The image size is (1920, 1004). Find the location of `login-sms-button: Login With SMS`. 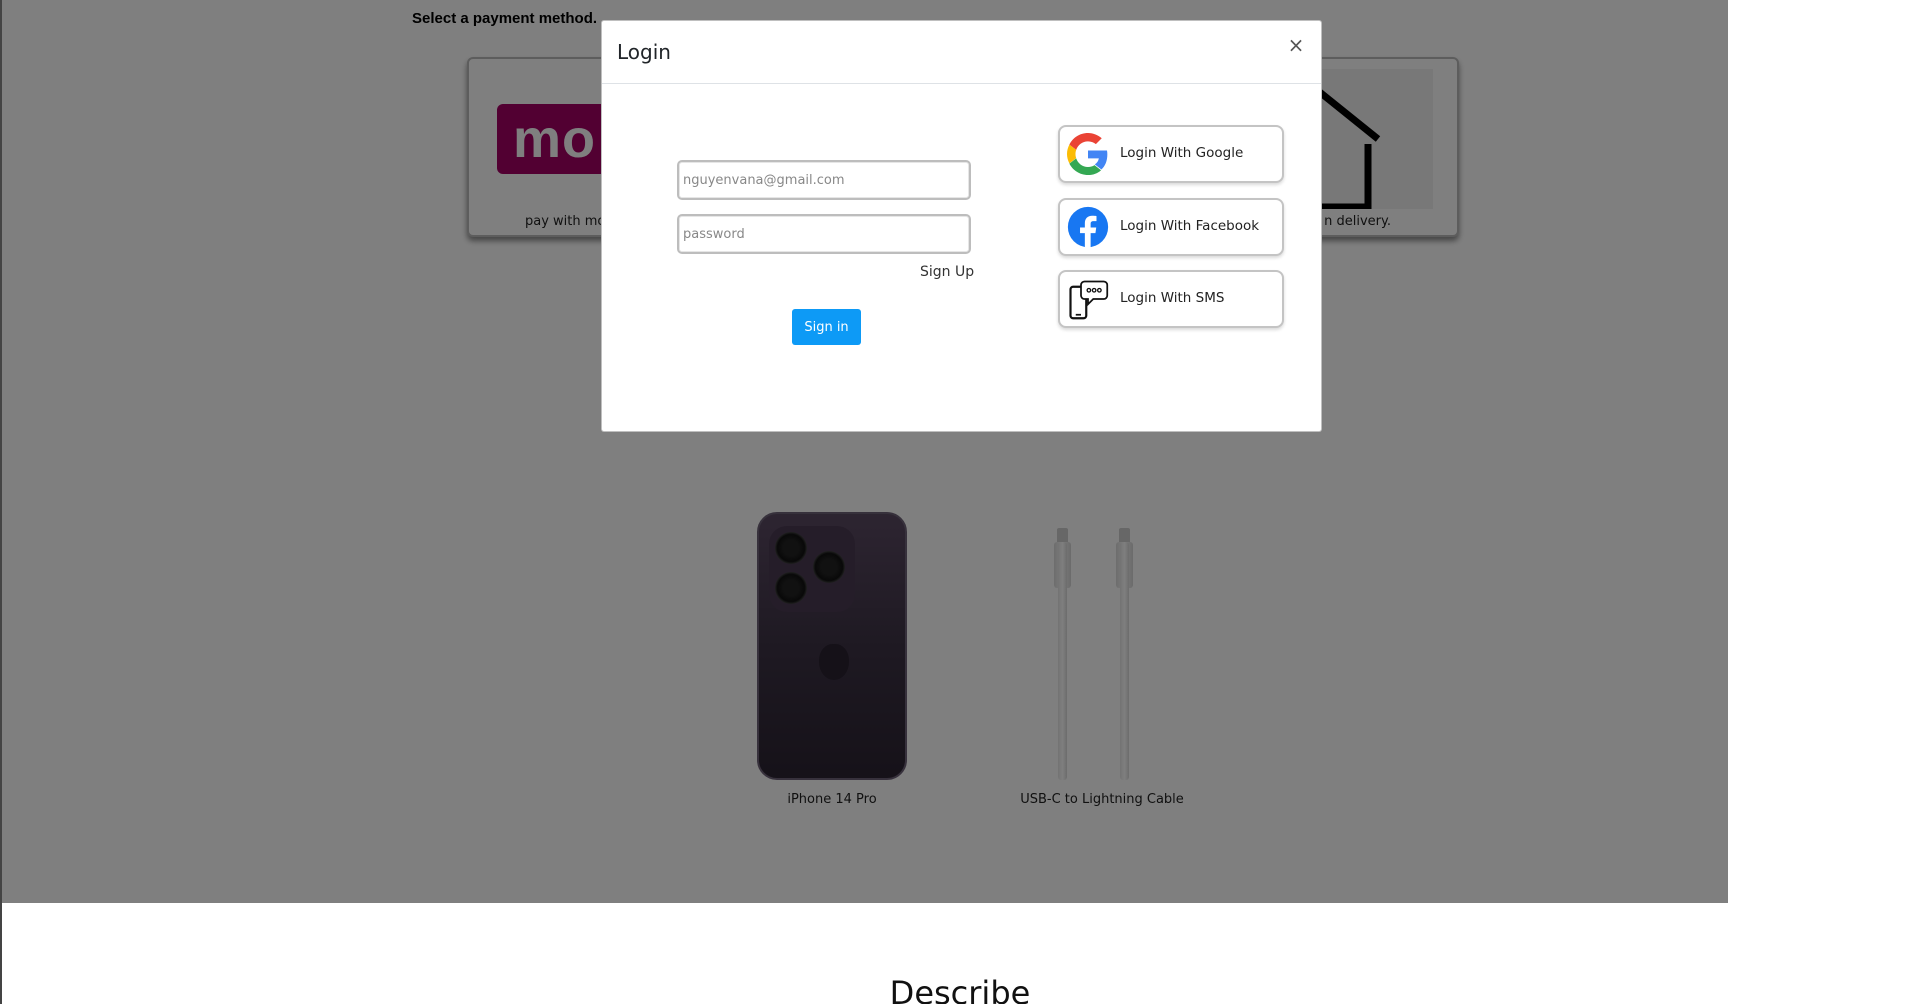

login-sms-button: Login With SMS is located at coordinates (1171, 299).